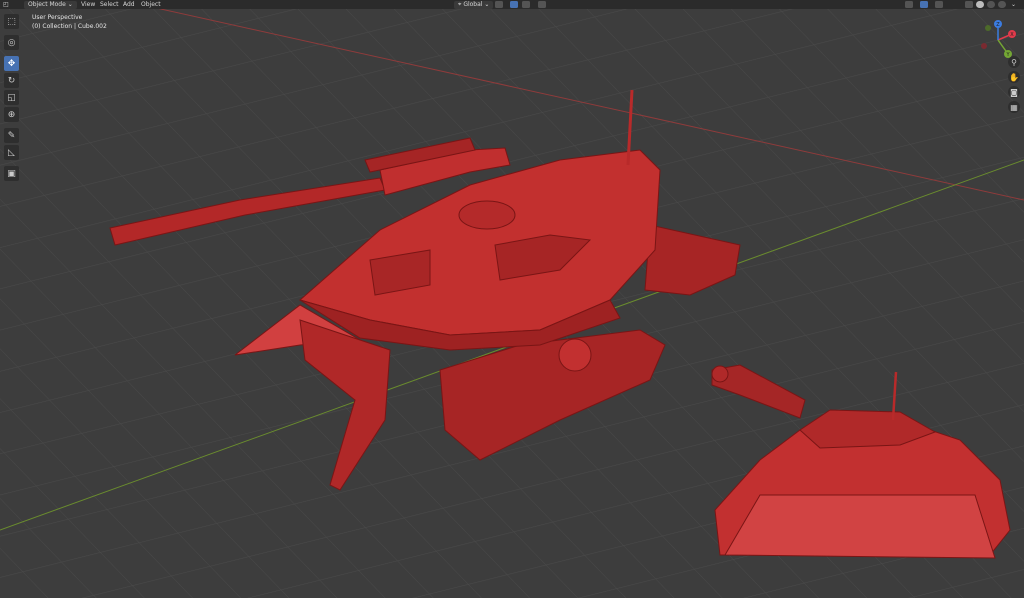  I want to click on gizmo-neg-y, so click(988, 28).